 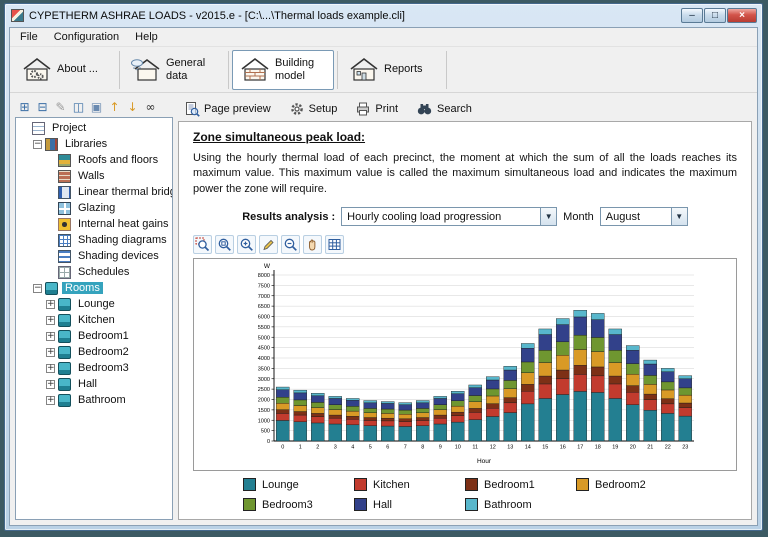 I want to click on project-icon, so click(x=38, y=128).